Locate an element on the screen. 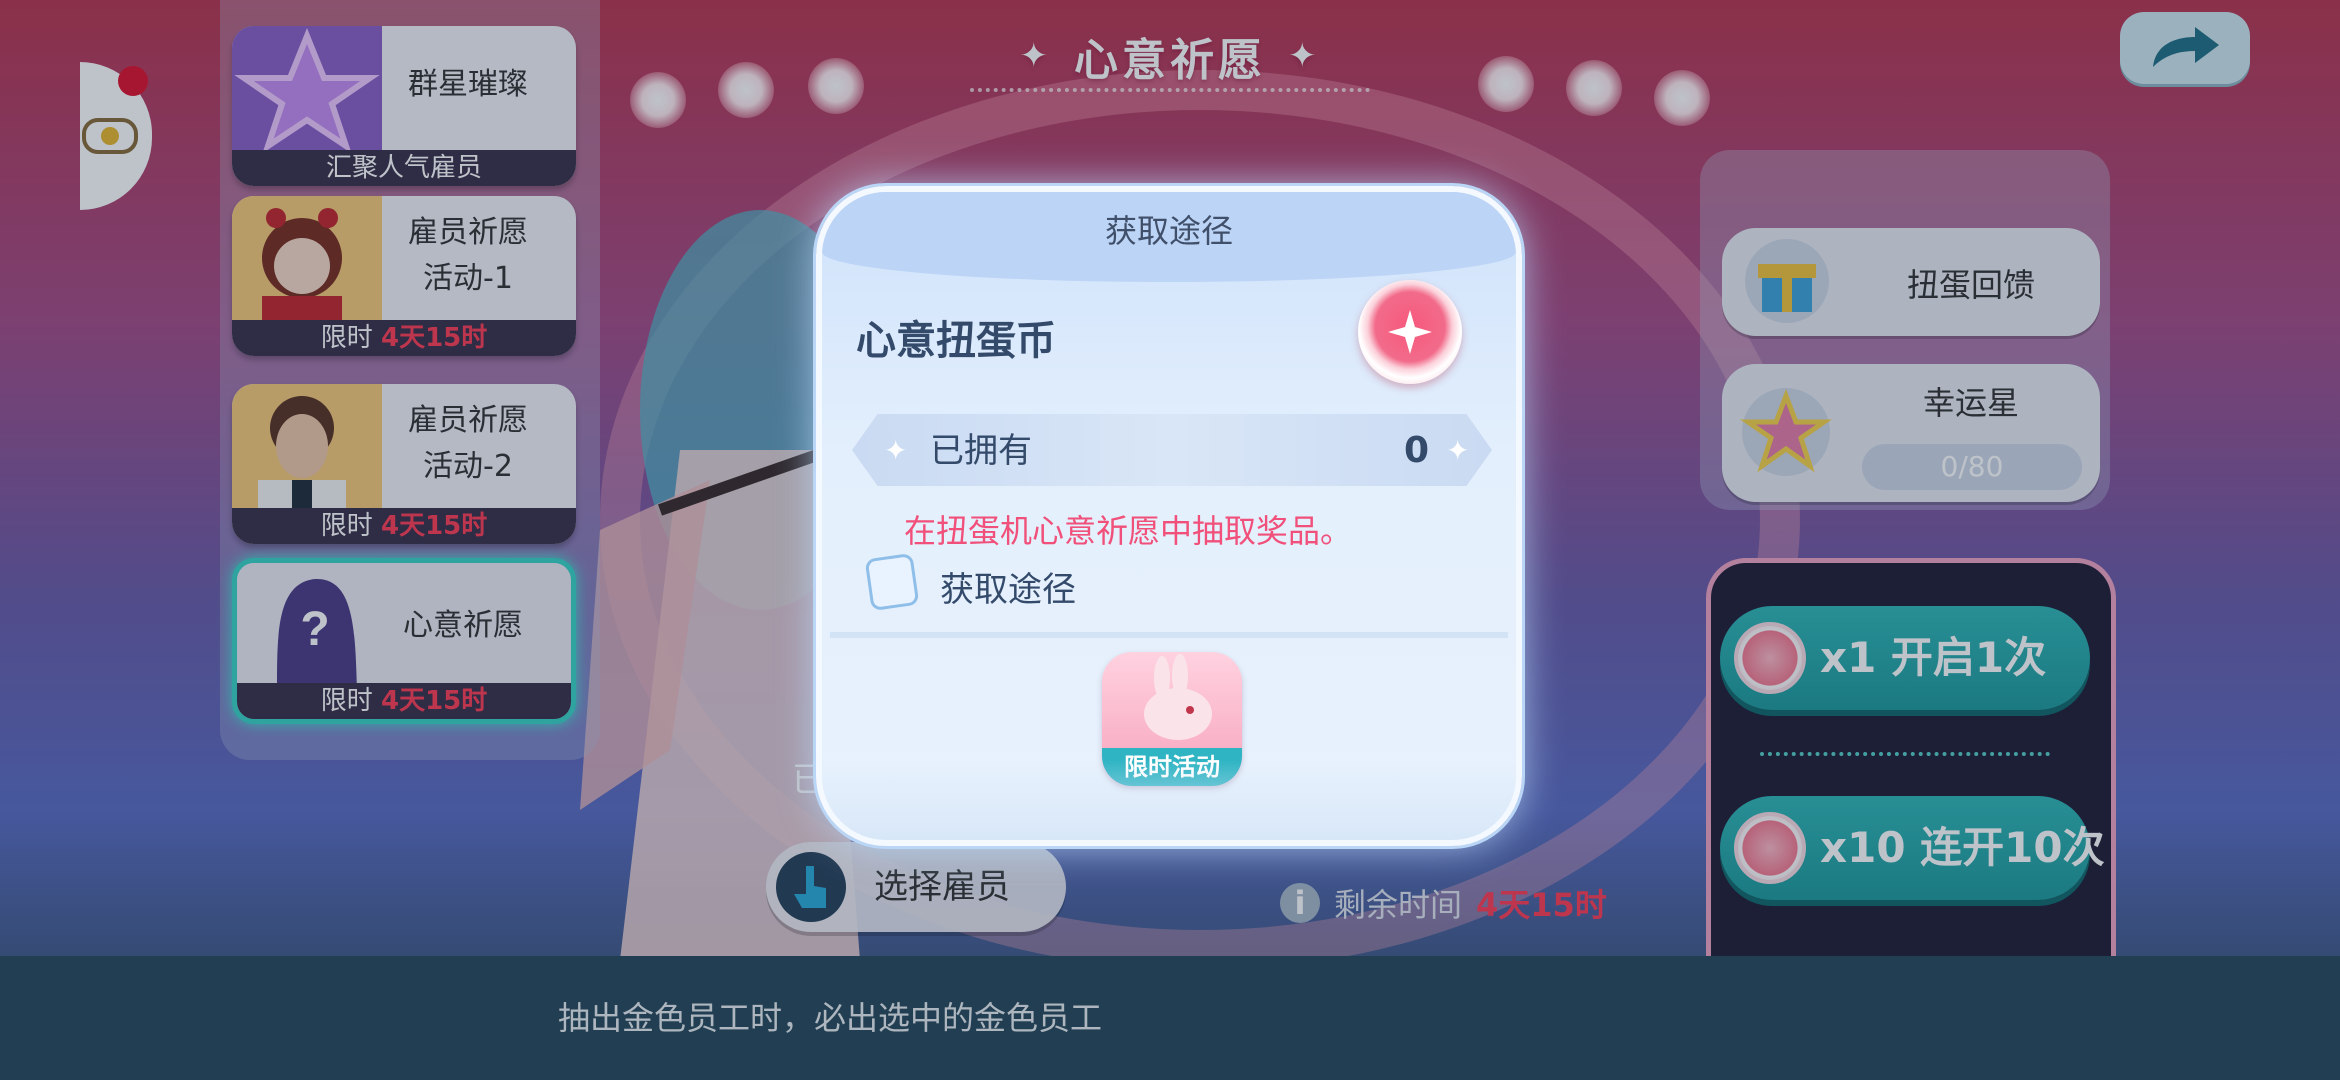 The width and height of the screenshot is (2340, 1080). modal-footer is located at coordinates (1169, 800).